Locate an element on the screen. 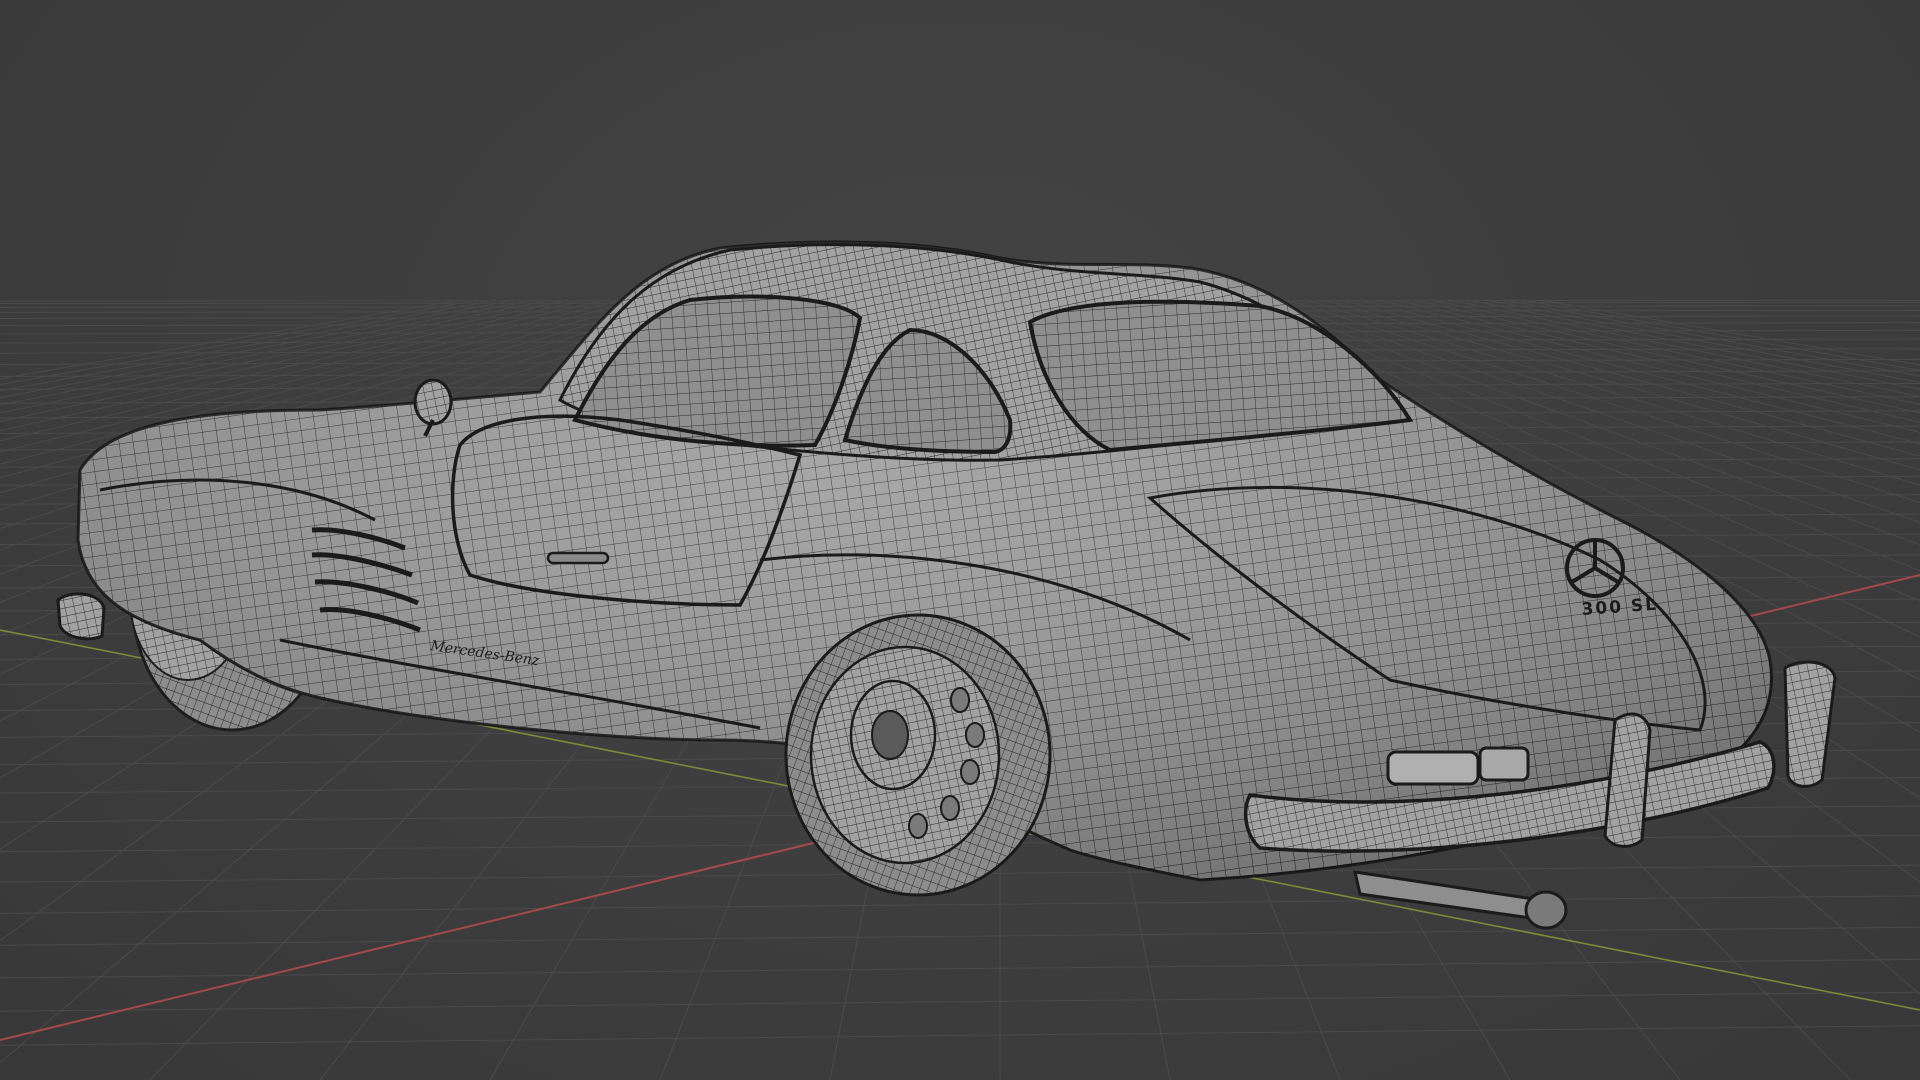 This screenshot has height=1080, width=1920. front-bumper is located at coordinates (81, 616).